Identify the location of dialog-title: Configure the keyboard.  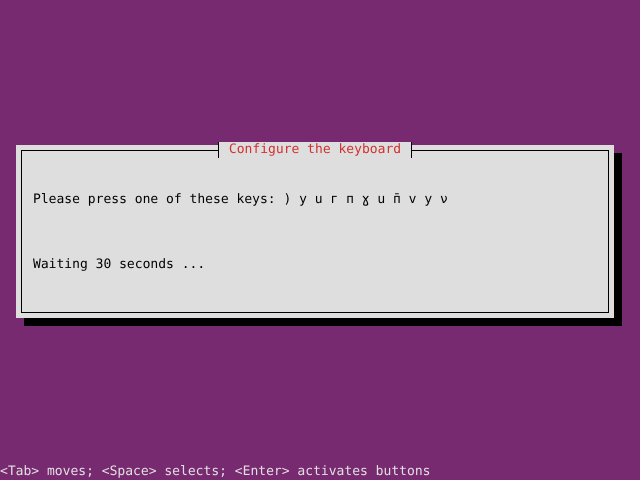
(315, 150).